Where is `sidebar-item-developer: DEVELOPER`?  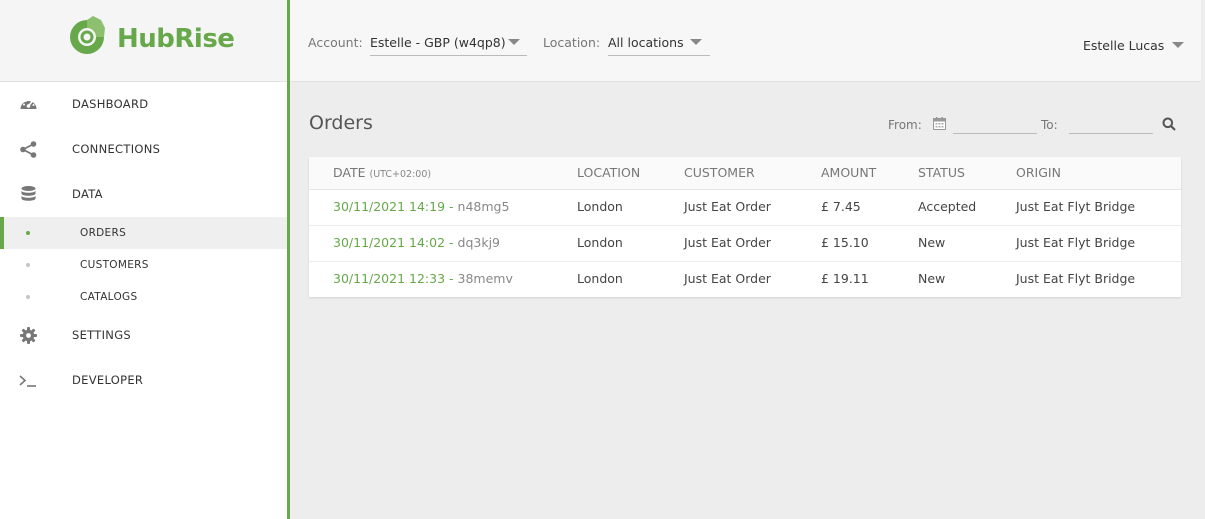
sidebar-item-developer: DEVELOPER is located at coordinates (143, 380).